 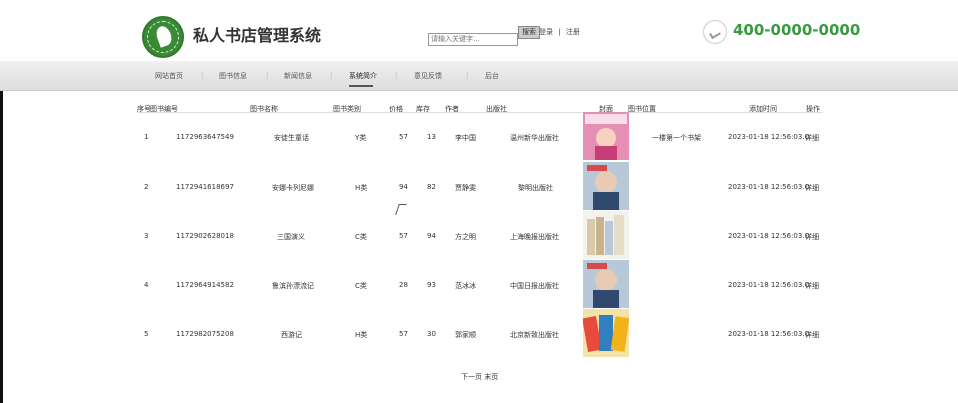 What do you see at coordinates (535, 188) in the screenshot?
I see `cell-publisher: 黎明出版社` at bounding box center [535, 188].